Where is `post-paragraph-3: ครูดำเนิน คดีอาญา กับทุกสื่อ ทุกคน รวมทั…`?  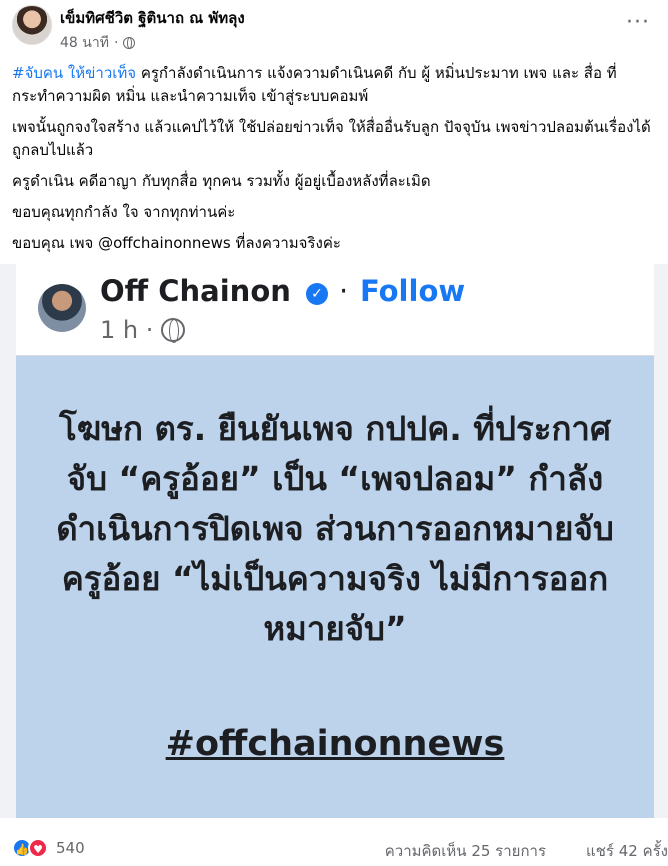
post-paragraph-3: ครูดำเนิน คดีอาญา กับทุกสื่อ ทุกคน รวมทั… is located at coordinates (221, 181).